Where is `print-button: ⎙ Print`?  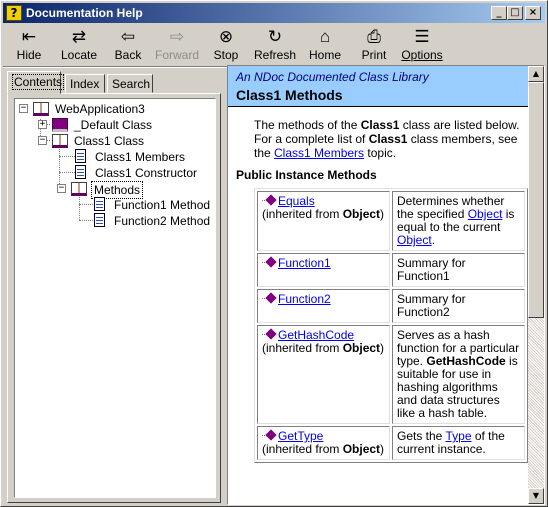
print-button: ⎙ Print is located at coordinates (374, 45).